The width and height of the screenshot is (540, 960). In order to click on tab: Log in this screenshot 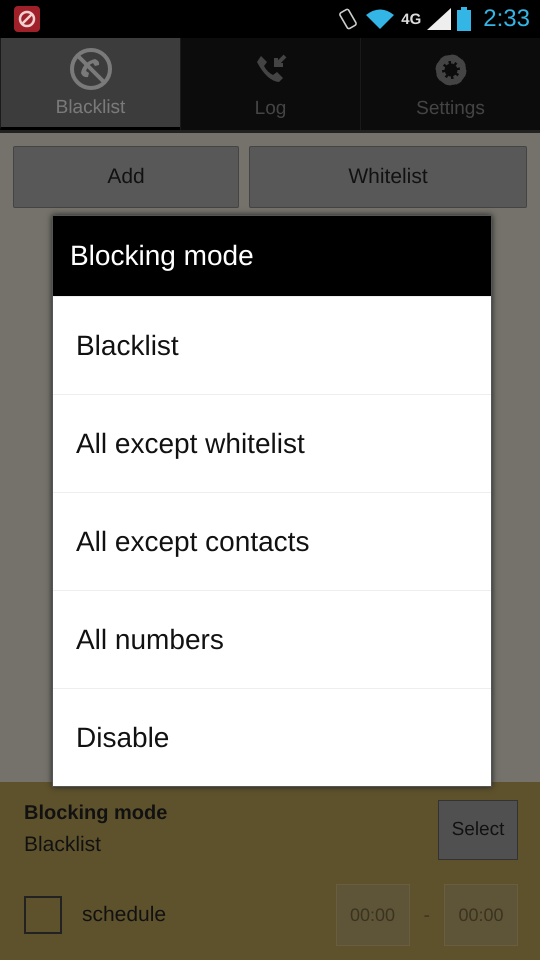, I will do `click(270, 84)`.